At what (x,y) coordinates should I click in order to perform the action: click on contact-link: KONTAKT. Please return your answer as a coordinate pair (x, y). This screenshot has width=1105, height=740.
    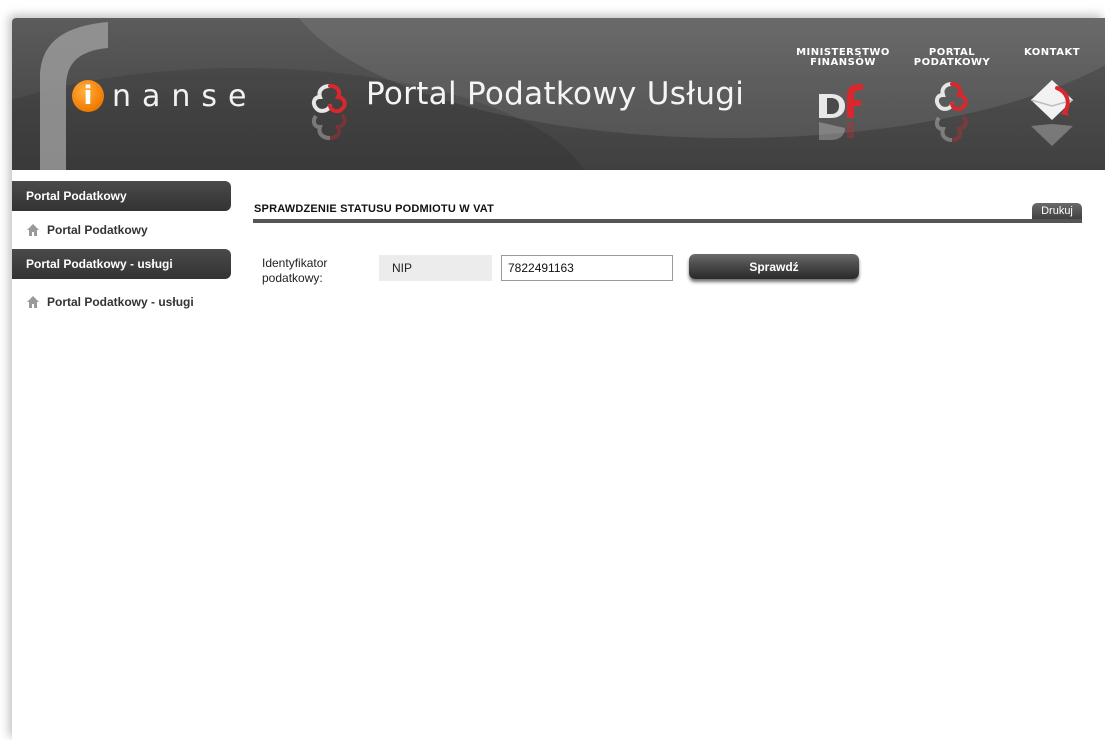
    Looking at the image, I should click on (1052, 98).